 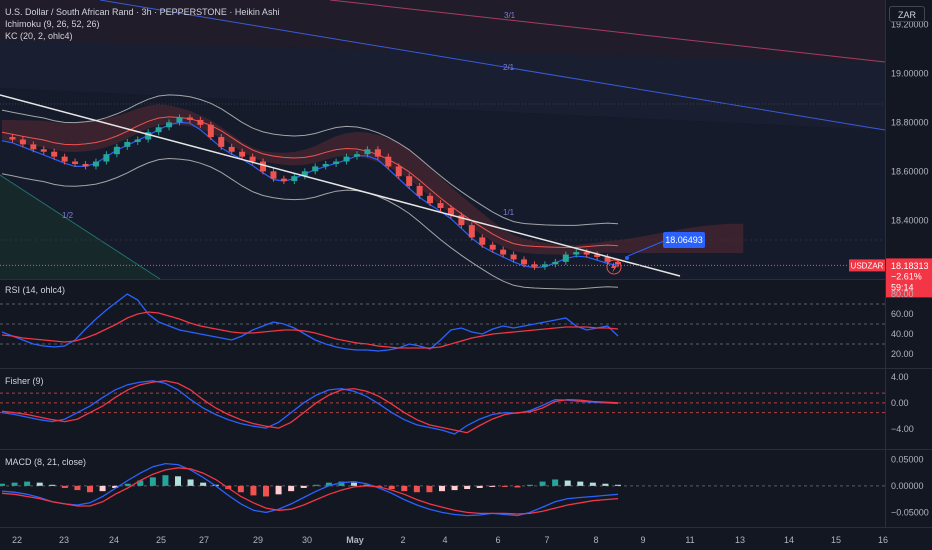 What do you see at coordinates (907, 459) in the screenshot?
I see `macd-tick: 0.05000` at bounding box center [907, 459].